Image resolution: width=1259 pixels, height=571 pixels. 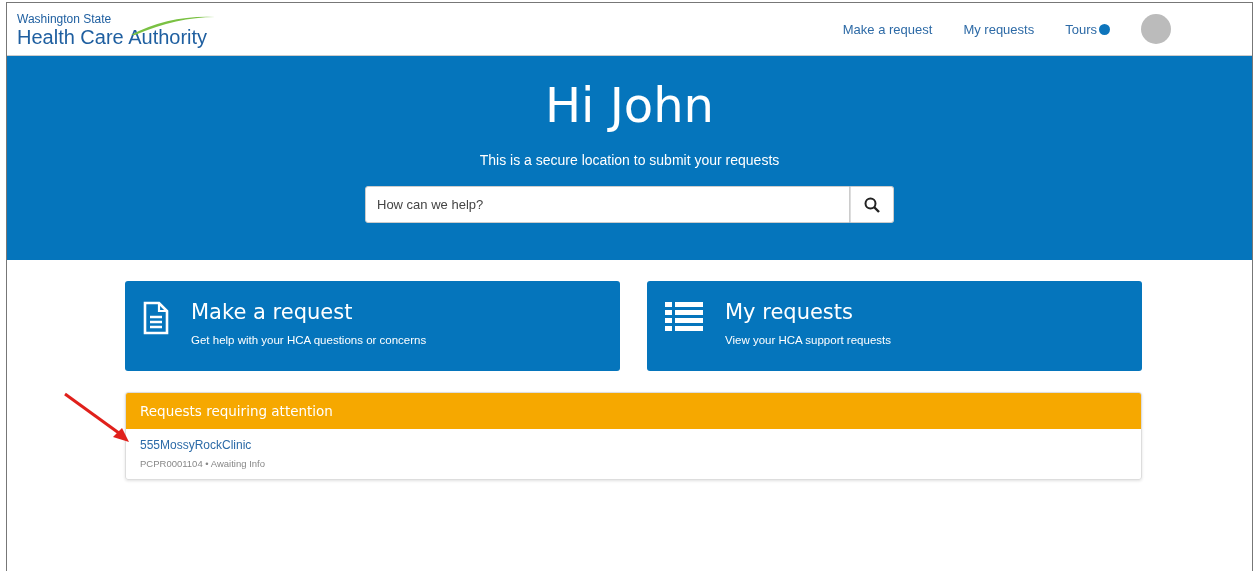 What do you see at coordinates (633, 411) in the screenshot?
I see `panel-header: Requests requiring attention` at bounding box center [633, 411].